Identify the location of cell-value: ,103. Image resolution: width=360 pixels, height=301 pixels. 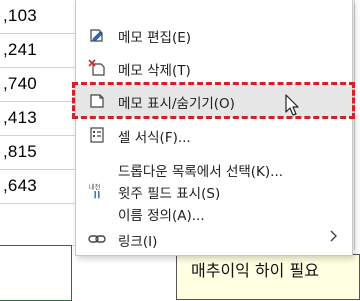
(20, 16).